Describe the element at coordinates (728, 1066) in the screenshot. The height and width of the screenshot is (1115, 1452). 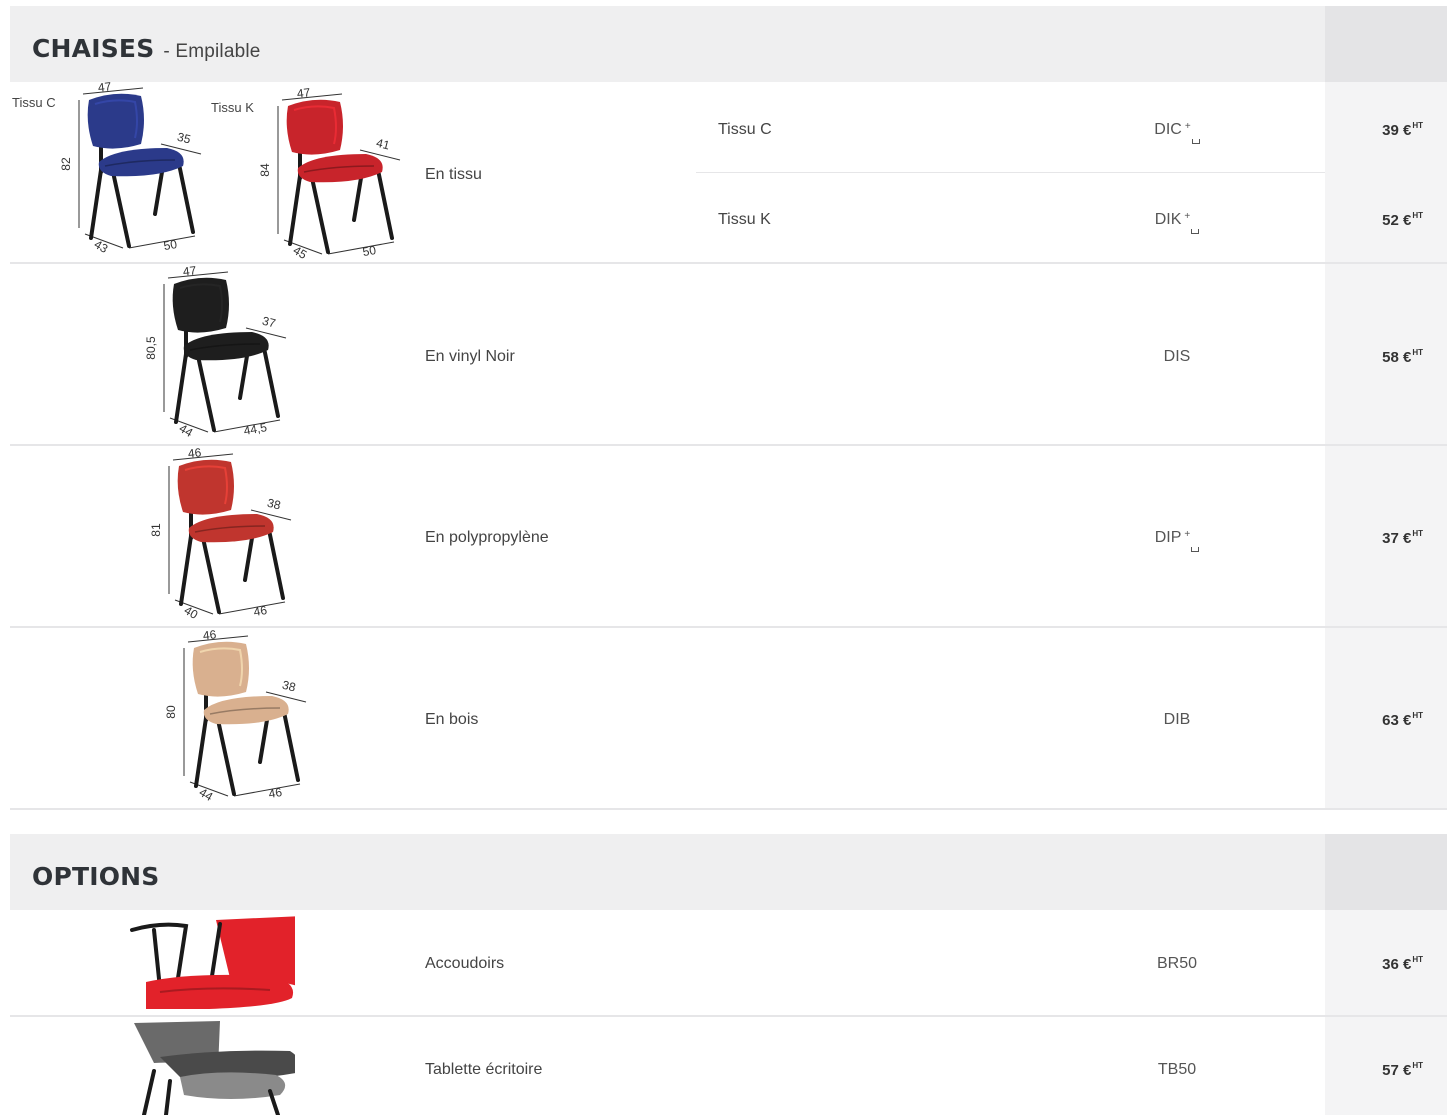
I see `option-row-tablette: Tablette écritoire TB50 57 €HT` at that location.